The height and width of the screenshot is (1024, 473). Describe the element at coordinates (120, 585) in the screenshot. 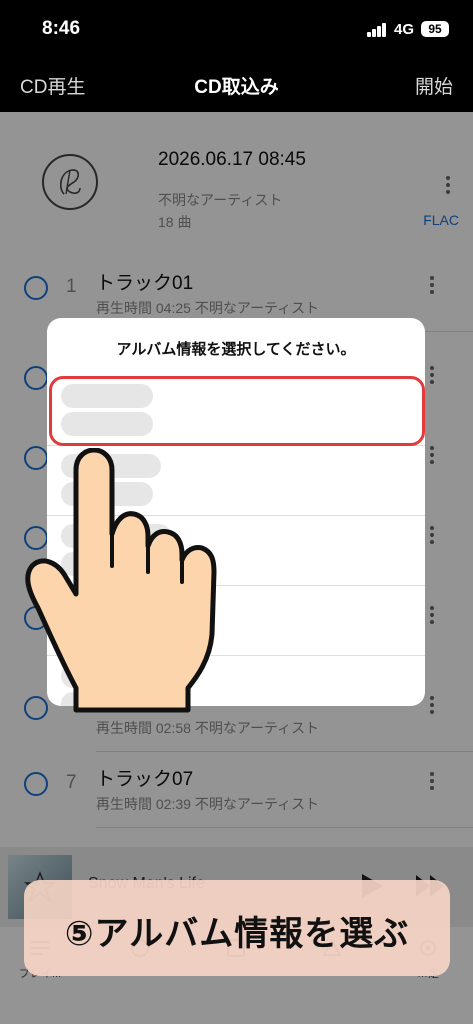

I see `pointing-hand-icon` at that location.